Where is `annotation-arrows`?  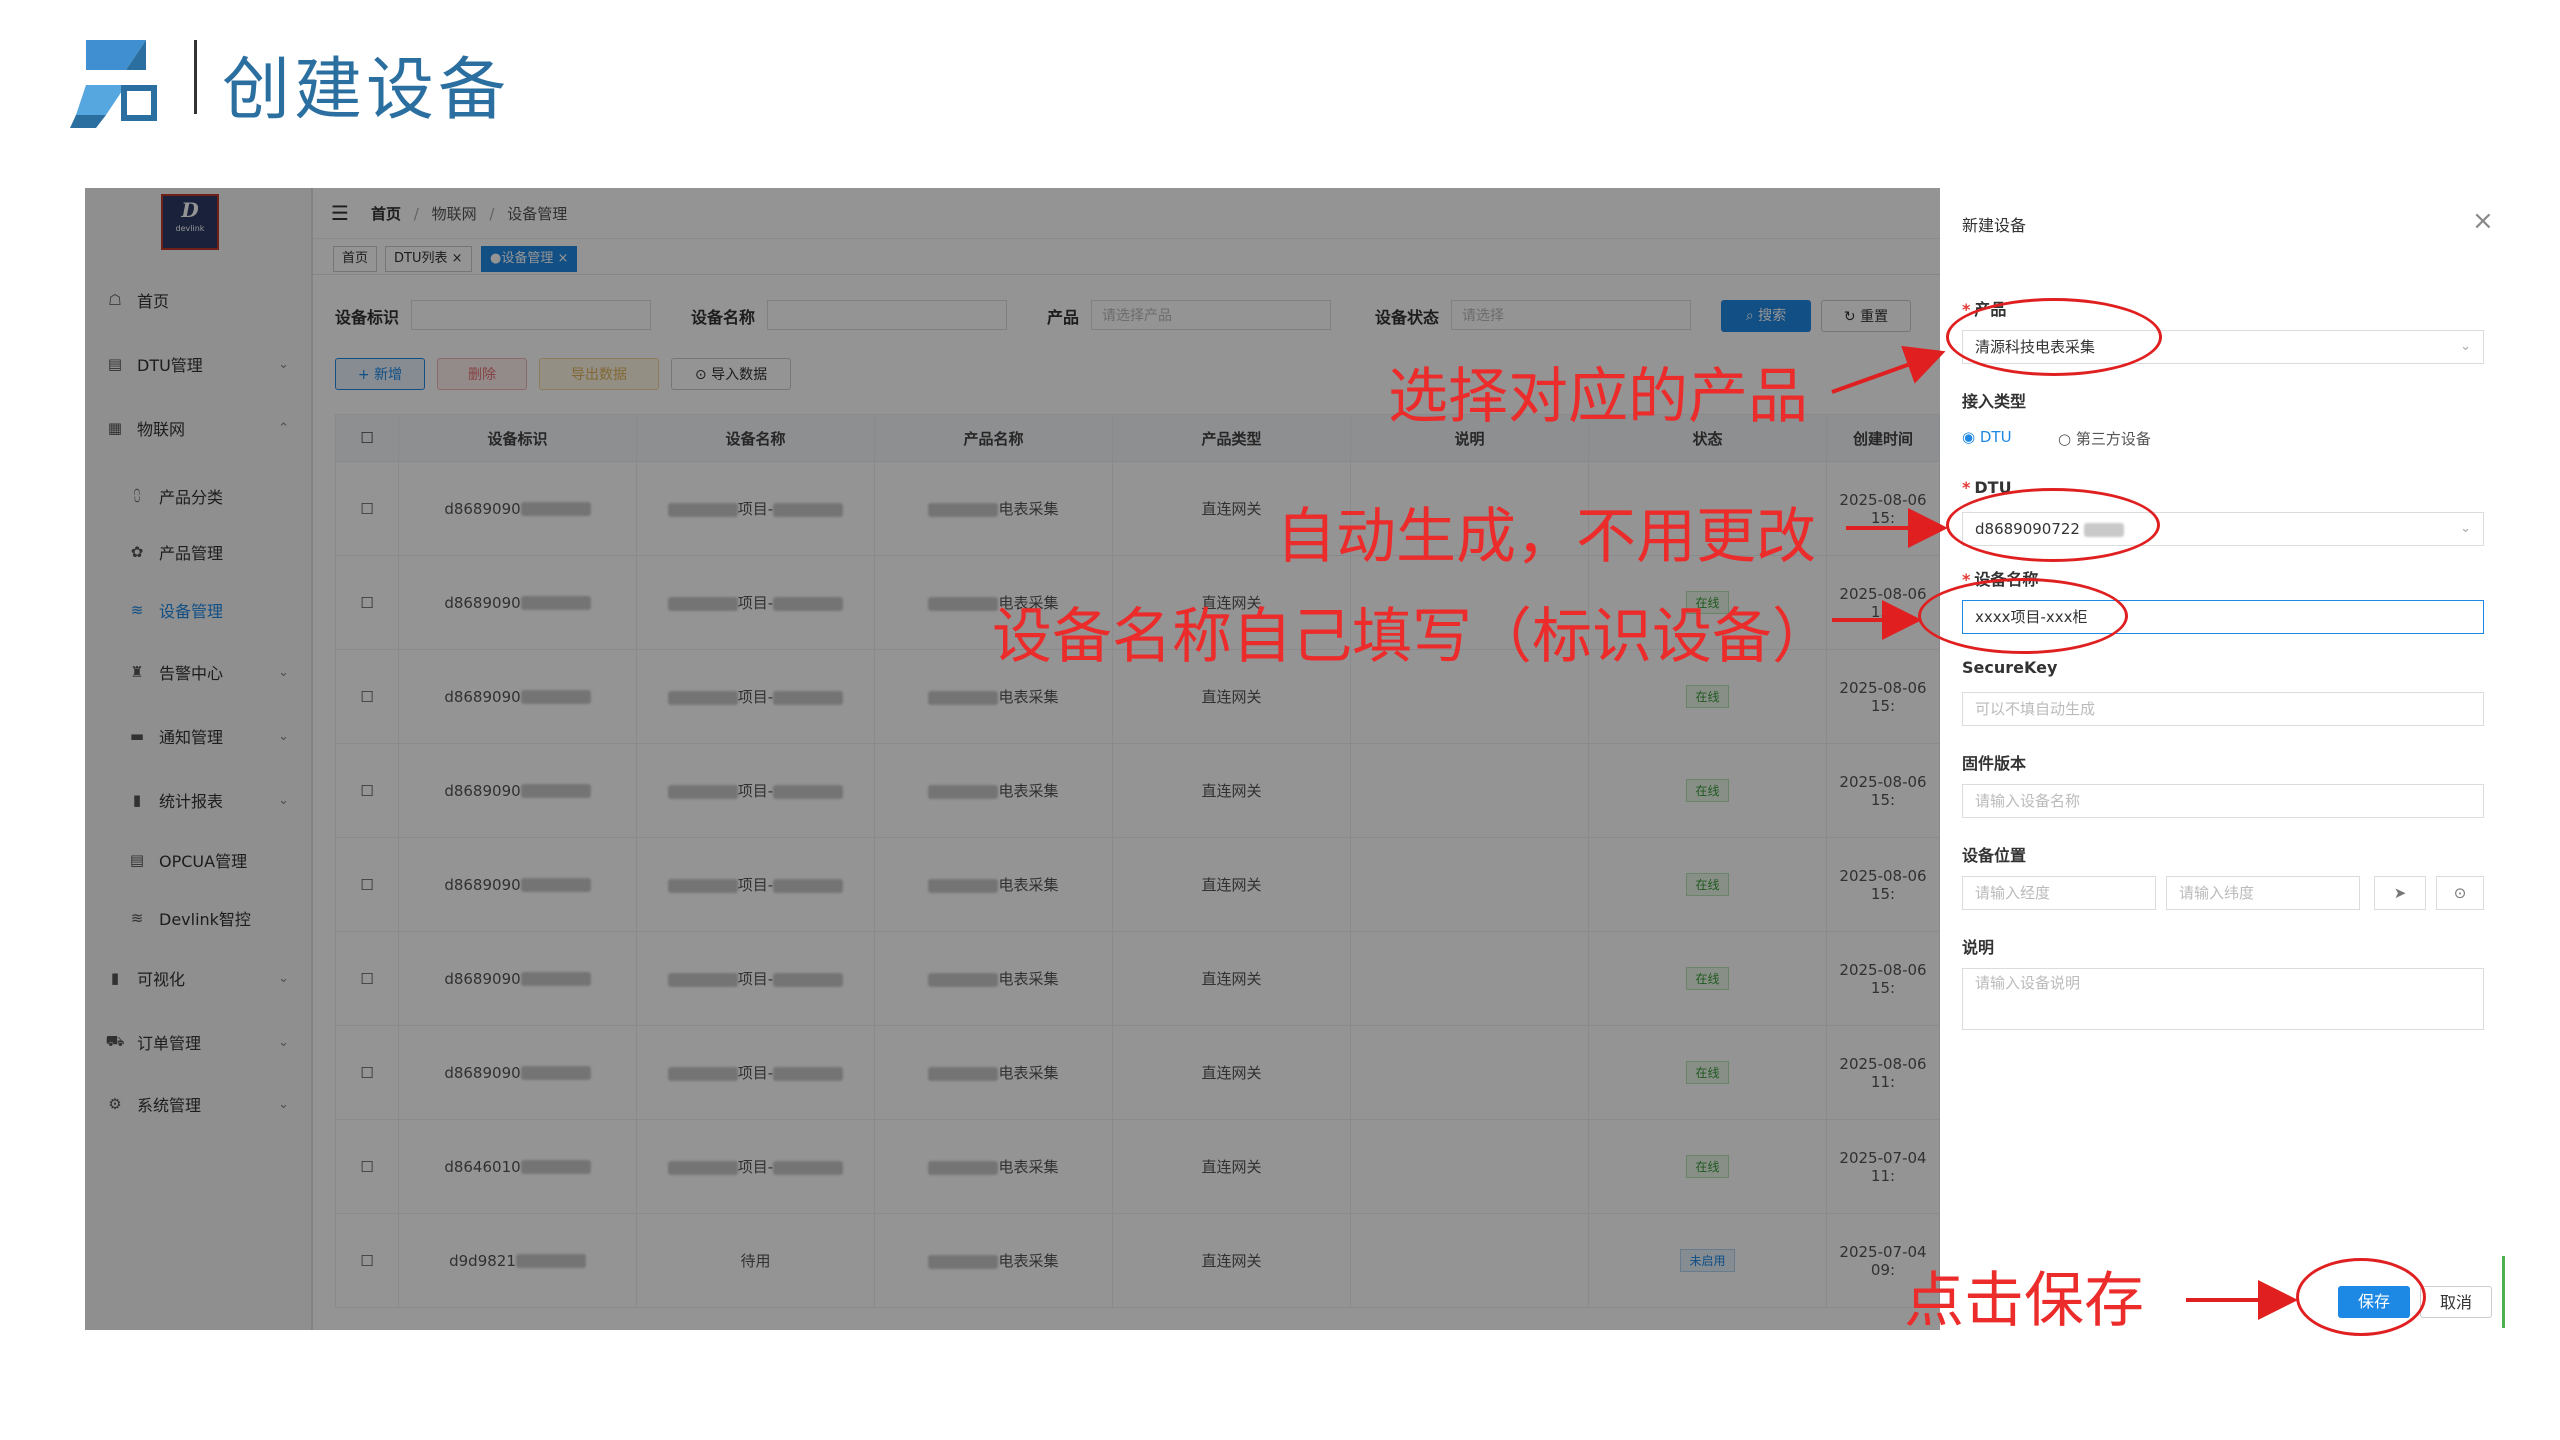
annotation-arrows is located at coordinates (2064, 832).